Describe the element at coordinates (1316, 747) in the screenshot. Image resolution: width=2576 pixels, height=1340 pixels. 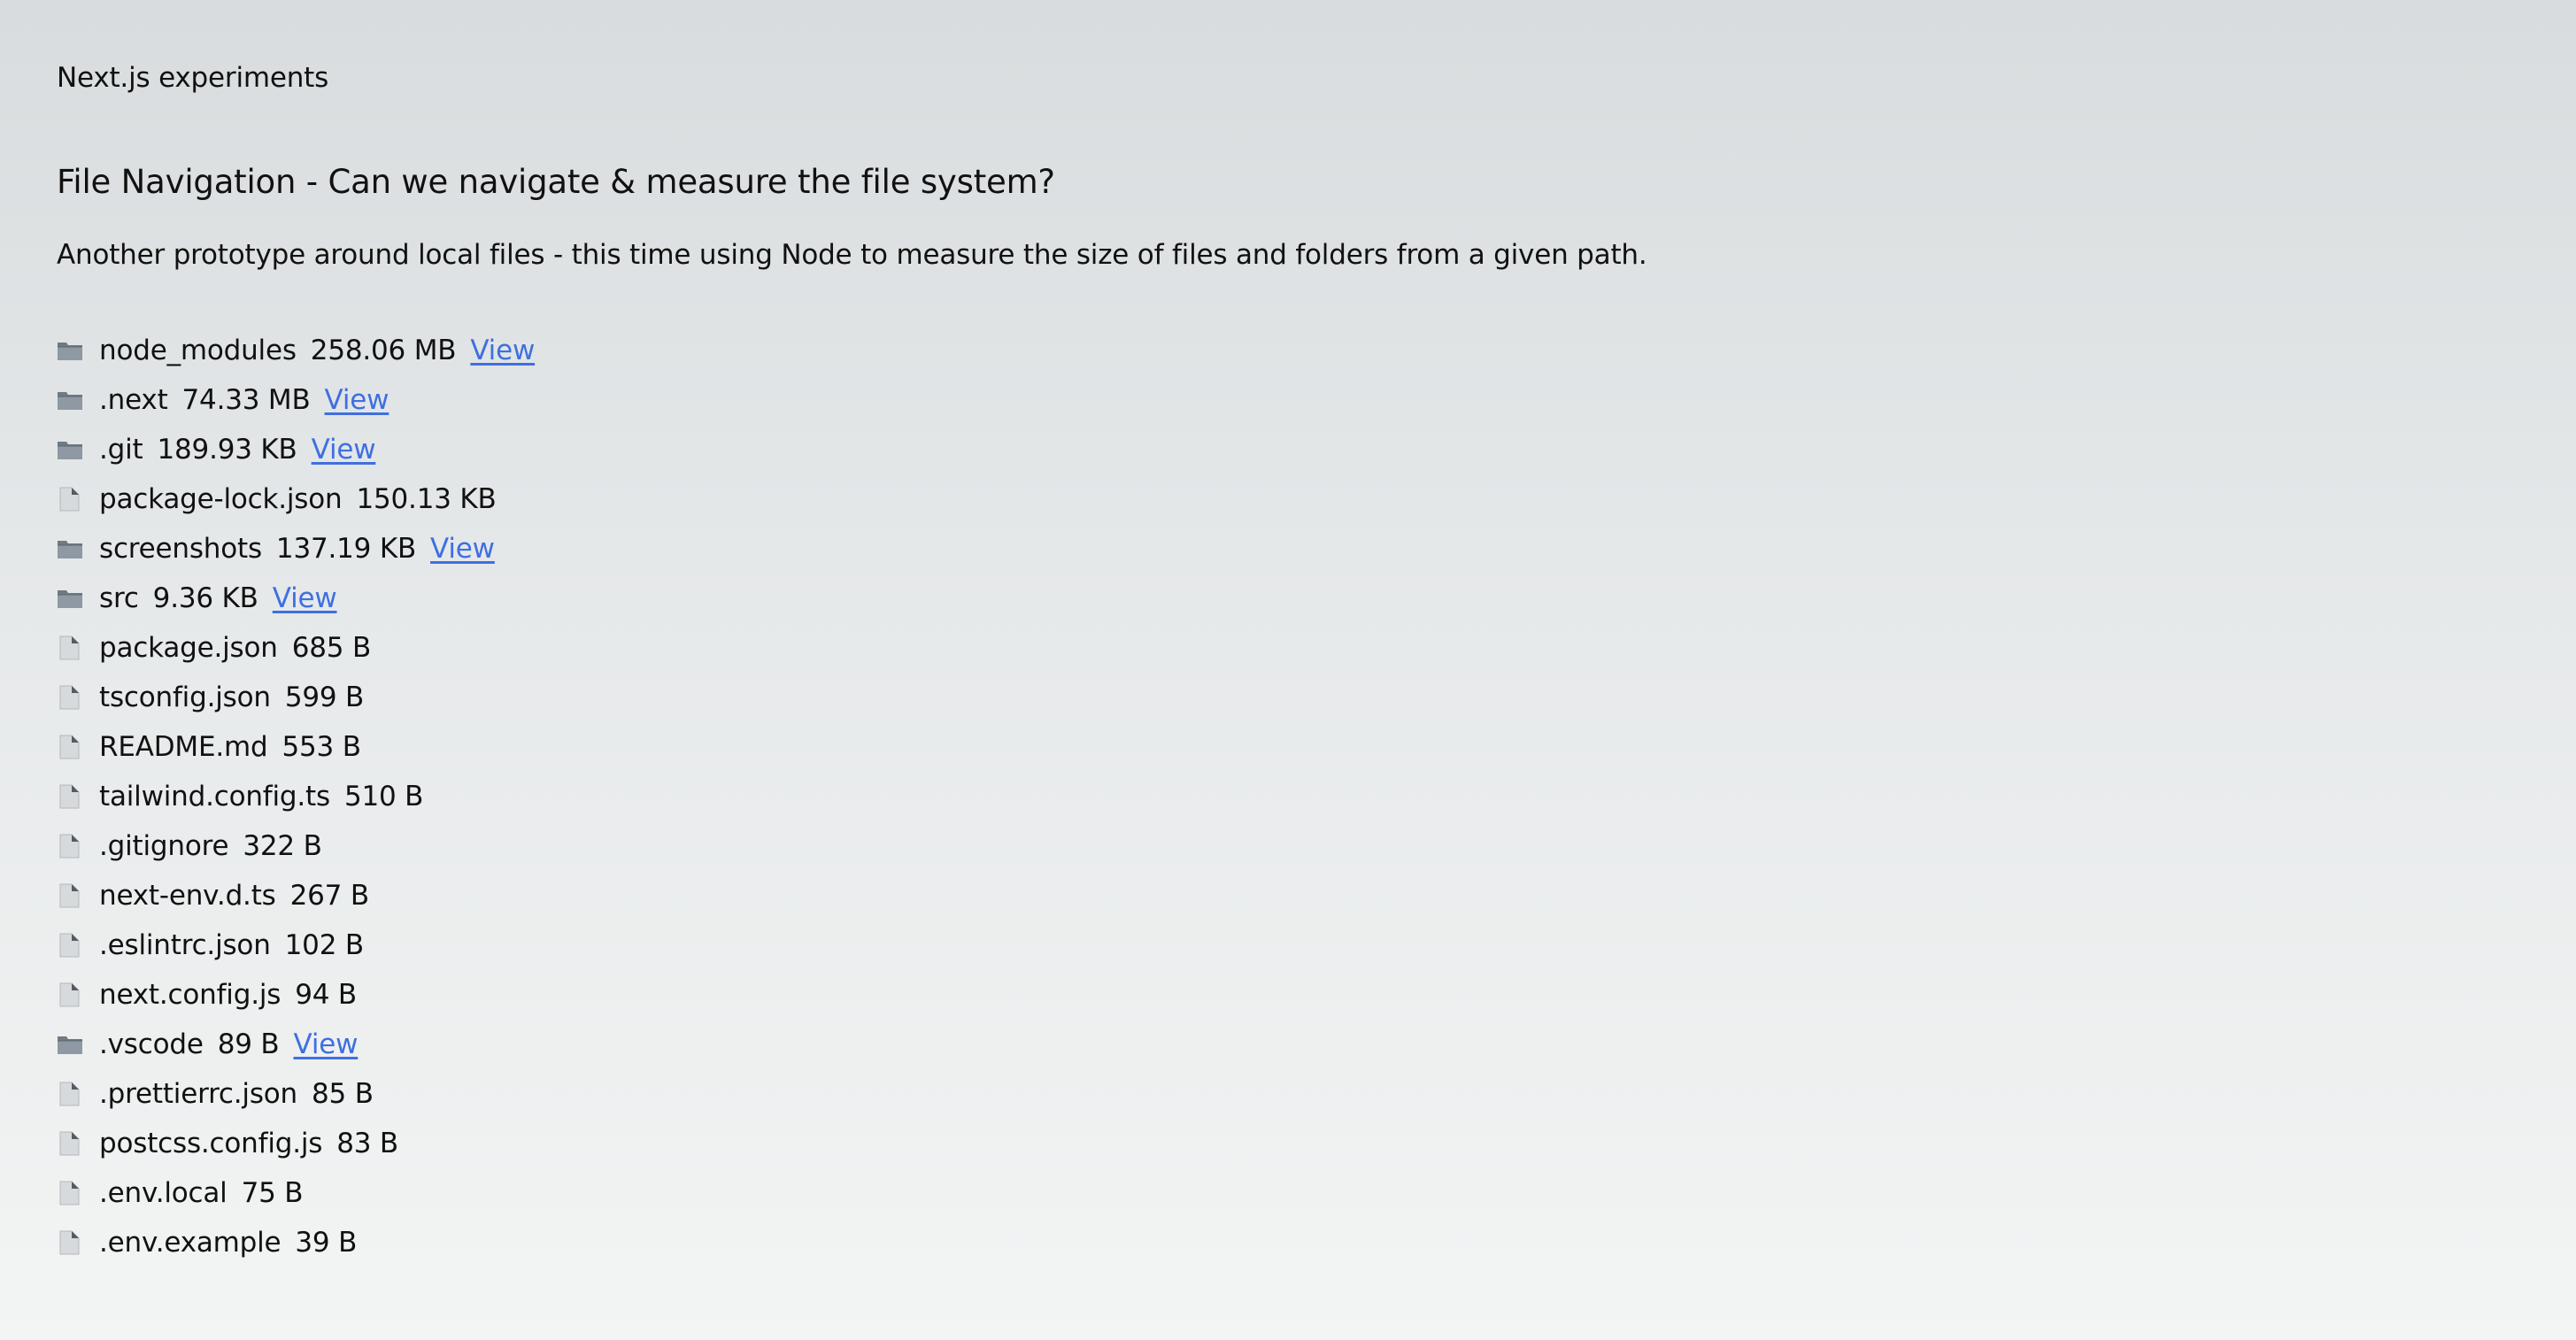
I see `list-item: README.md 553 B` at that location.